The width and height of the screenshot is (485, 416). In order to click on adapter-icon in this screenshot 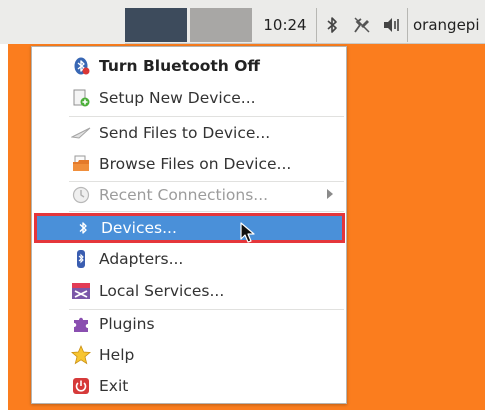, I will do `click(81, 259)`.